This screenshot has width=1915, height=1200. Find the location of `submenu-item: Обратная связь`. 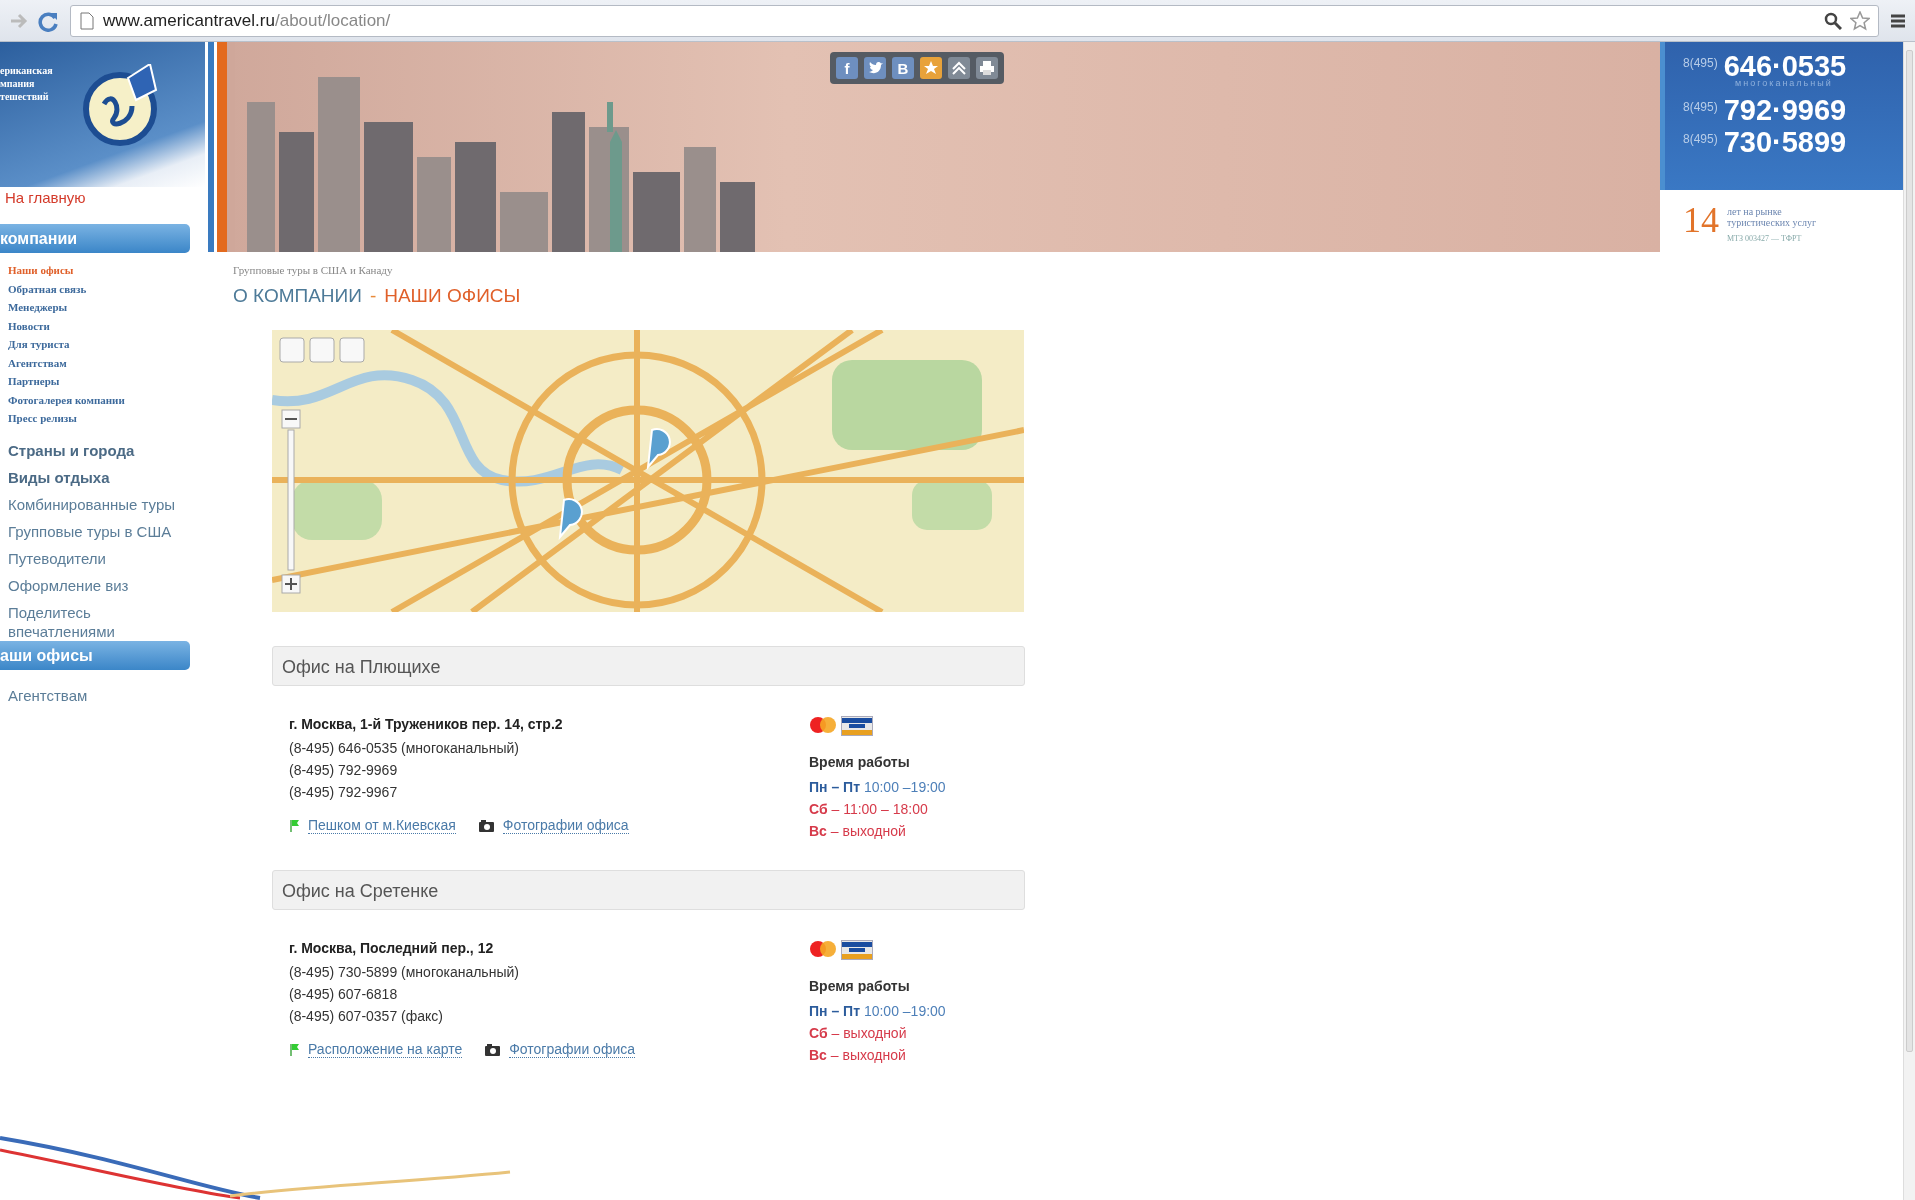

submenu-item: Обратная связь is located at coordinates (102, 288).